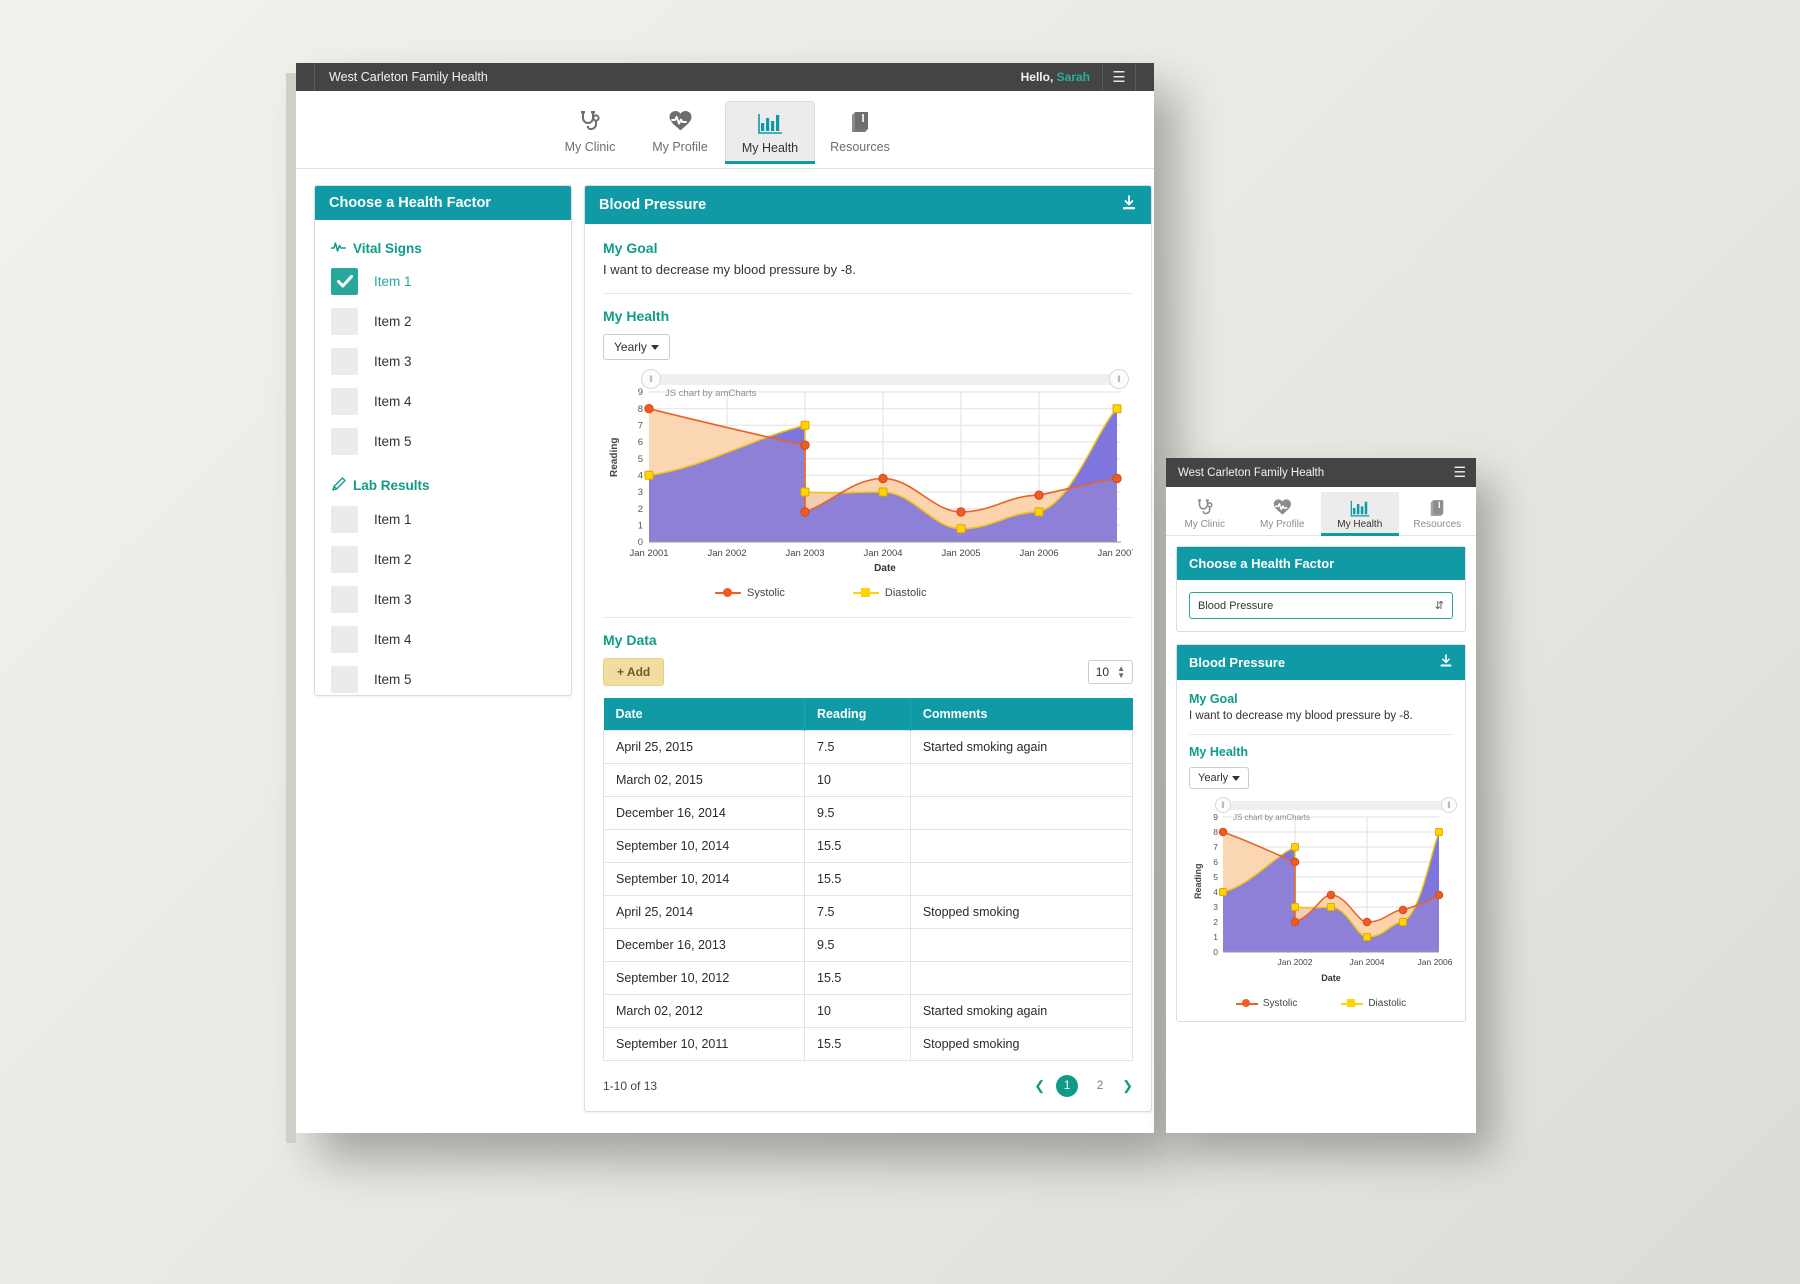 Image resolution: width=1800 pixels, height=1284 pixels. What do you see at coordinates (857, 714) in the screenshot?
I see `column-header-reading: Reading` at bounding box center [857, 714].